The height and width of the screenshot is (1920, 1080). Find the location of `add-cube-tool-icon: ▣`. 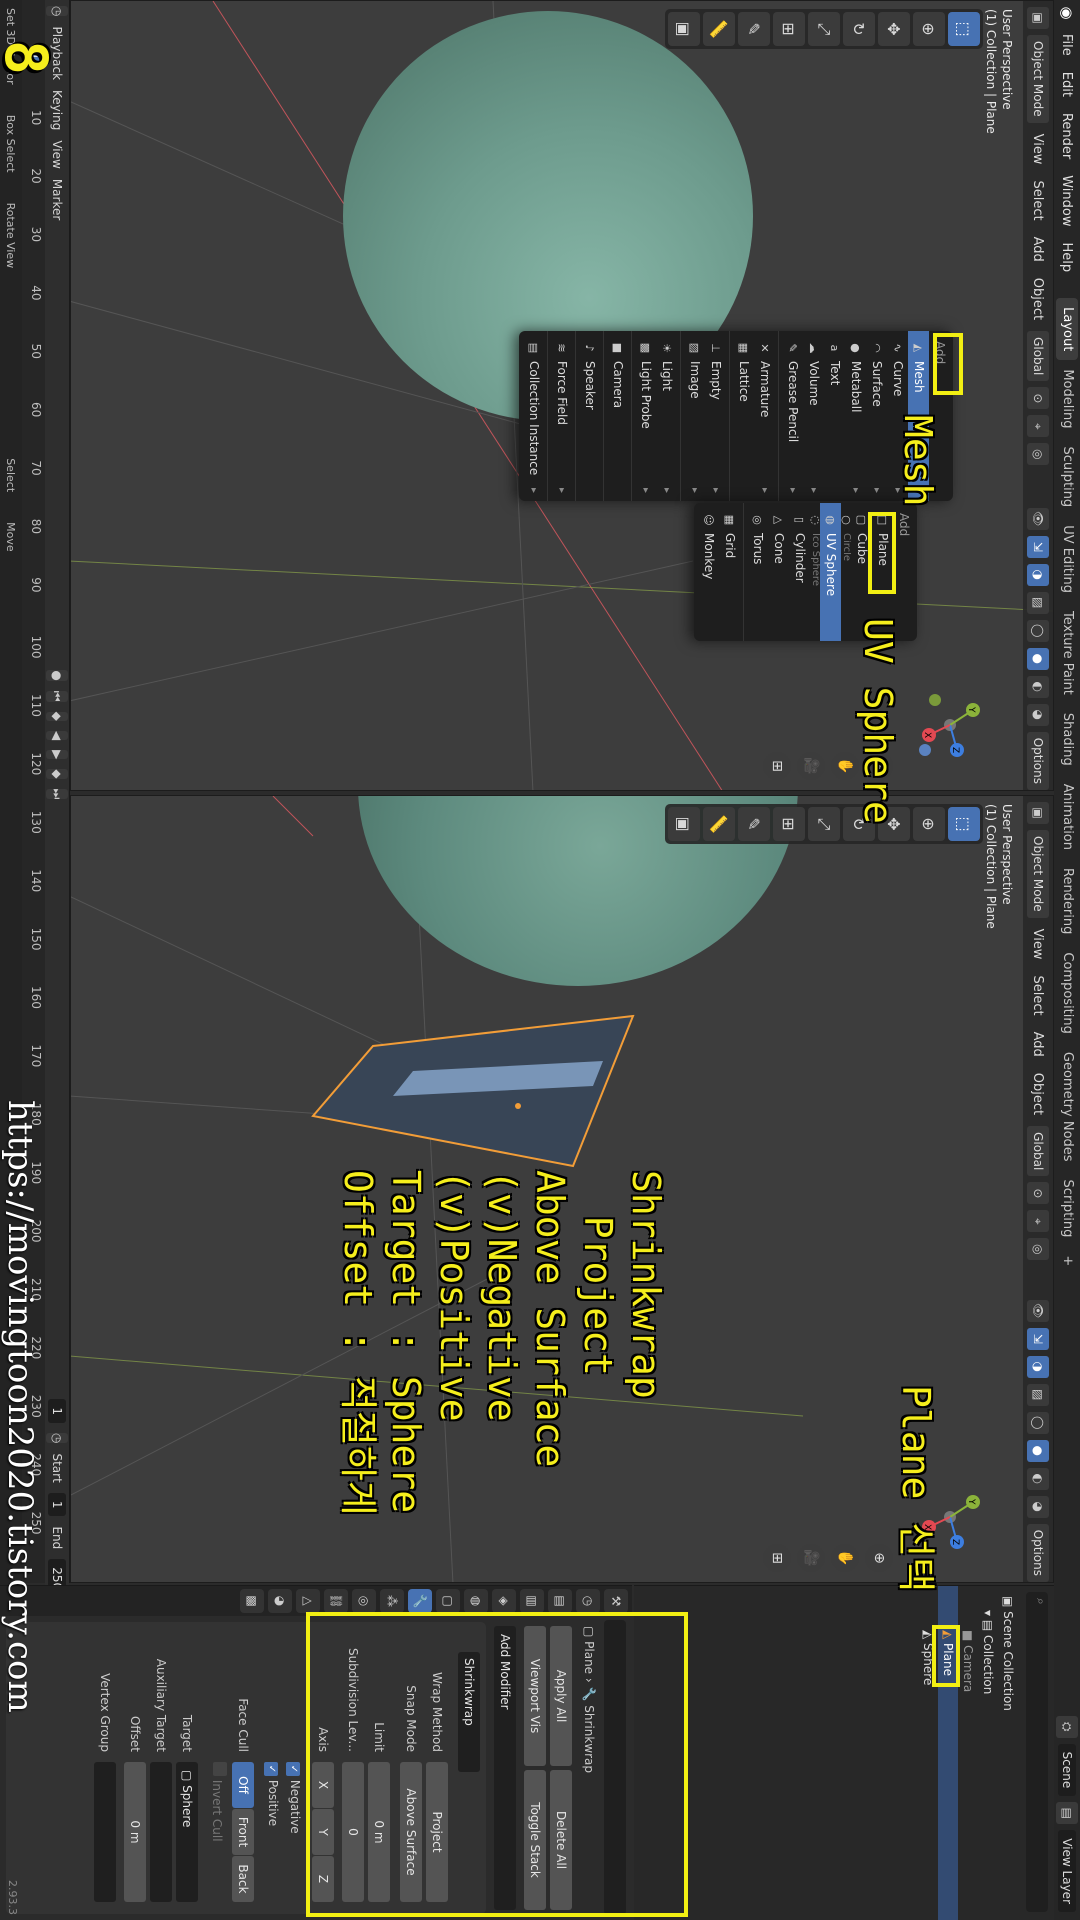

add-cube-tool-icon: ▣ is located at coordinates (684, 824).